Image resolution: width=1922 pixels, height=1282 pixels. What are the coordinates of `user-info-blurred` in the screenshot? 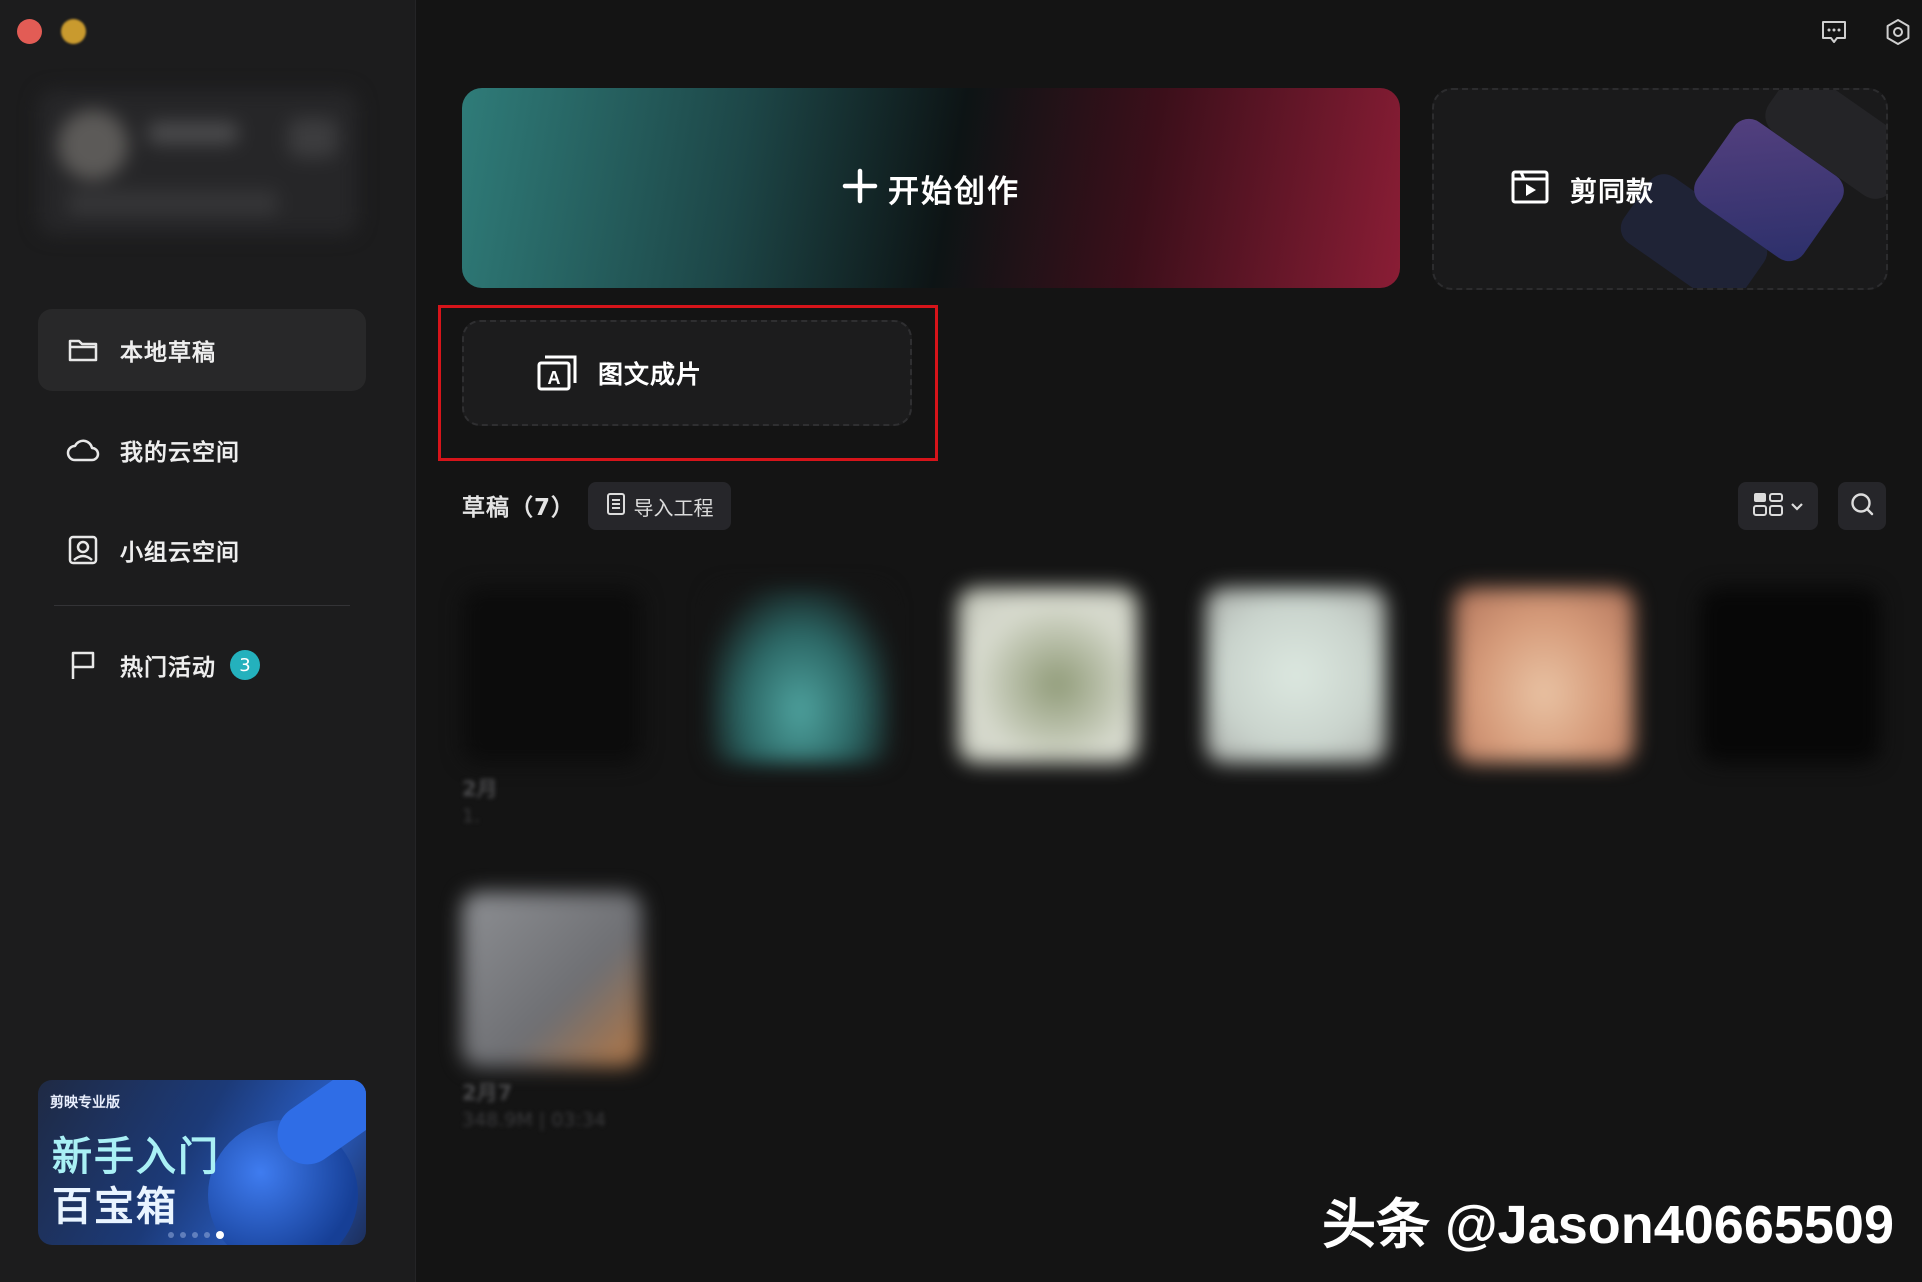 It's located at (173, 203).